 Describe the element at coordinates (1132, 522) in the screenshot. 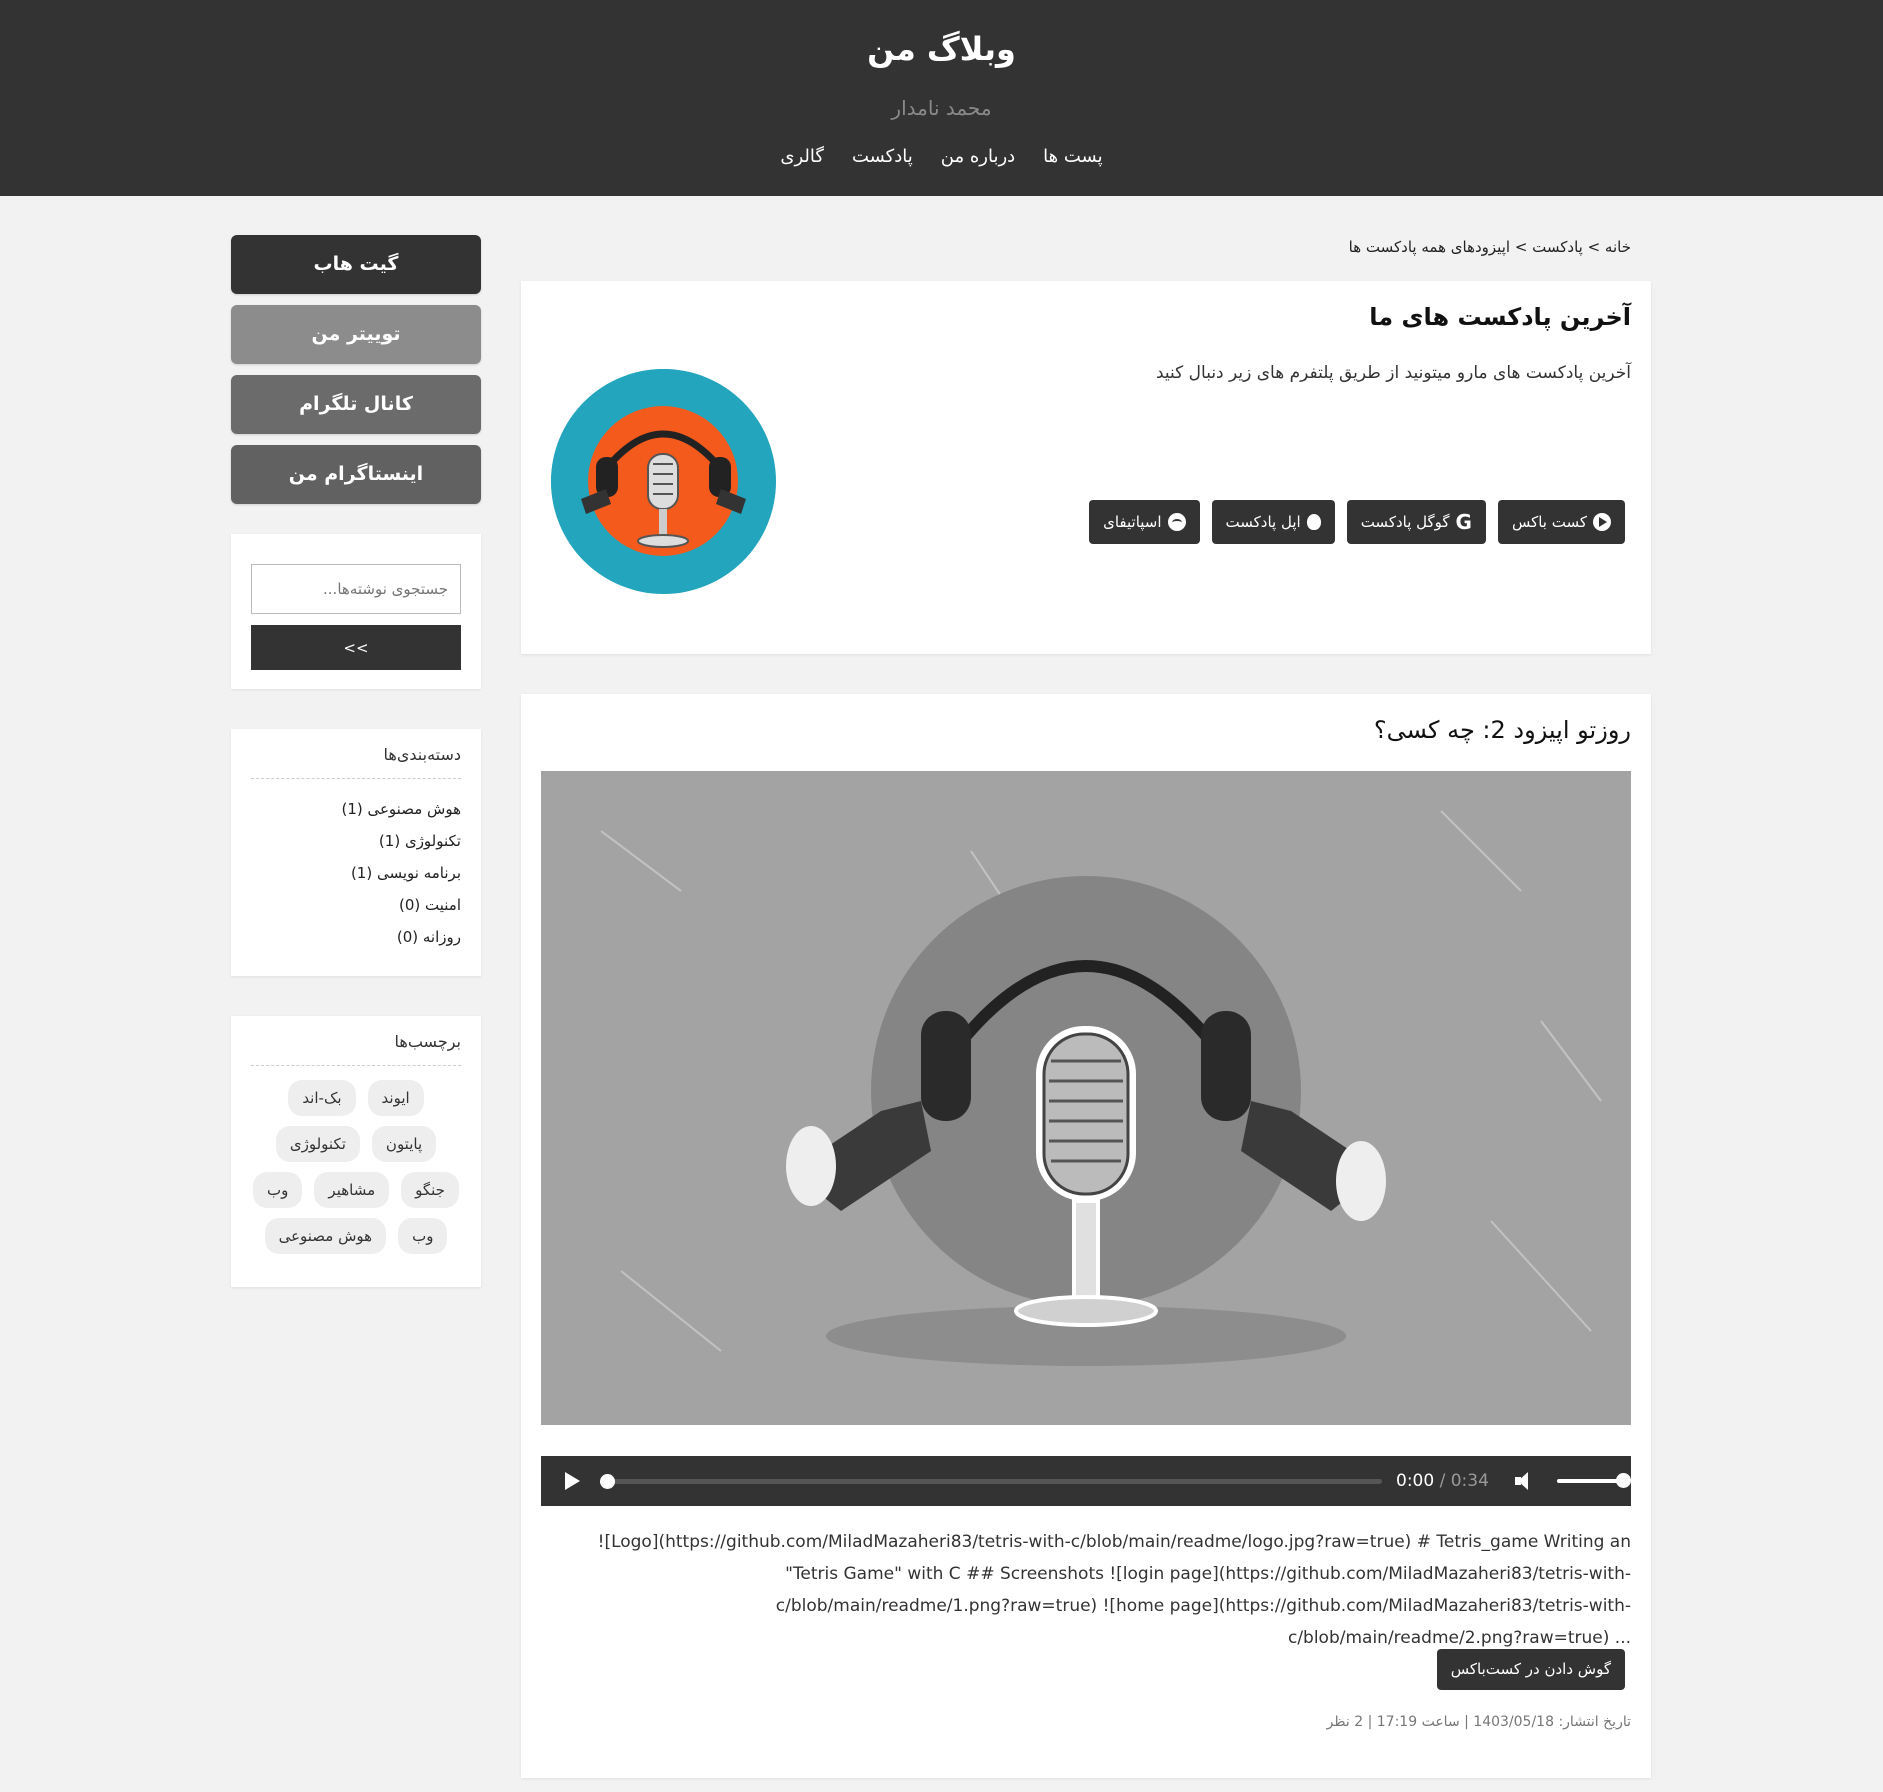

I see `spotify-label: اسپاتیفای` at that location.